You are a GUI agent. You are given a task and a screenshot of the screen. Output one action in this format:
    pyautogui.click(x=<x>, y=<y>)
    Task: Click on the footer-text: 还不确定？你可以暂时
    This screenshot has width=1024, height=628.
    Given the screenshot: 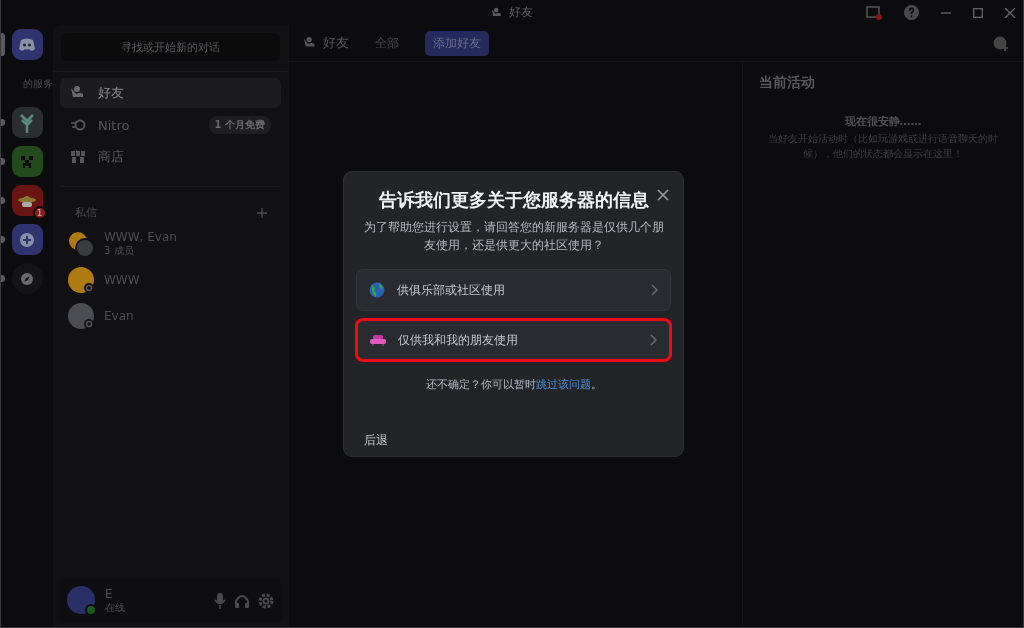 What is the action you would take?
    pyautogui.click(x=480, y=384)
    